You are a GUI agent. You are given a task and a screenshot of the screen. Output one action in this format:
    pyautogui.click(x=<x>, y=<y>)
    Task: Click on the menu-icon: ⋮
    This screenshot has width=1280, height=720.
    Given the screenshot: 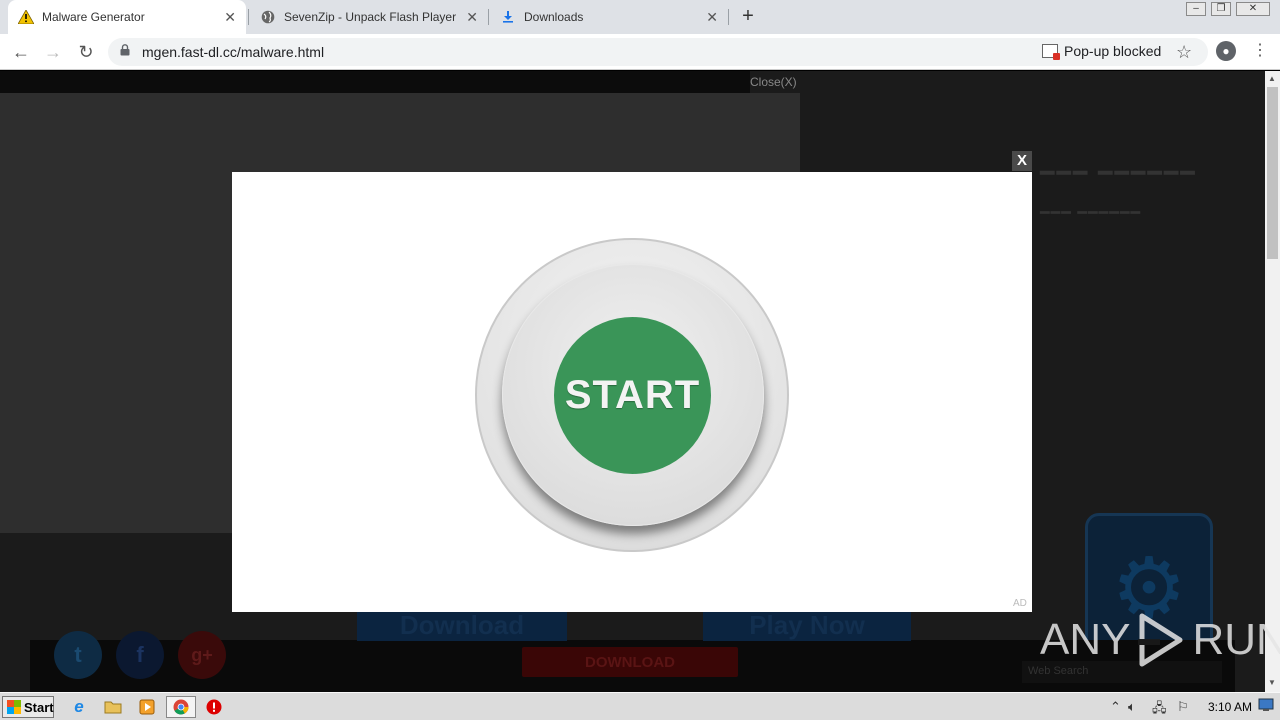 What is the action you would take?
    pyautogui.click(x=1260, y=50)
    